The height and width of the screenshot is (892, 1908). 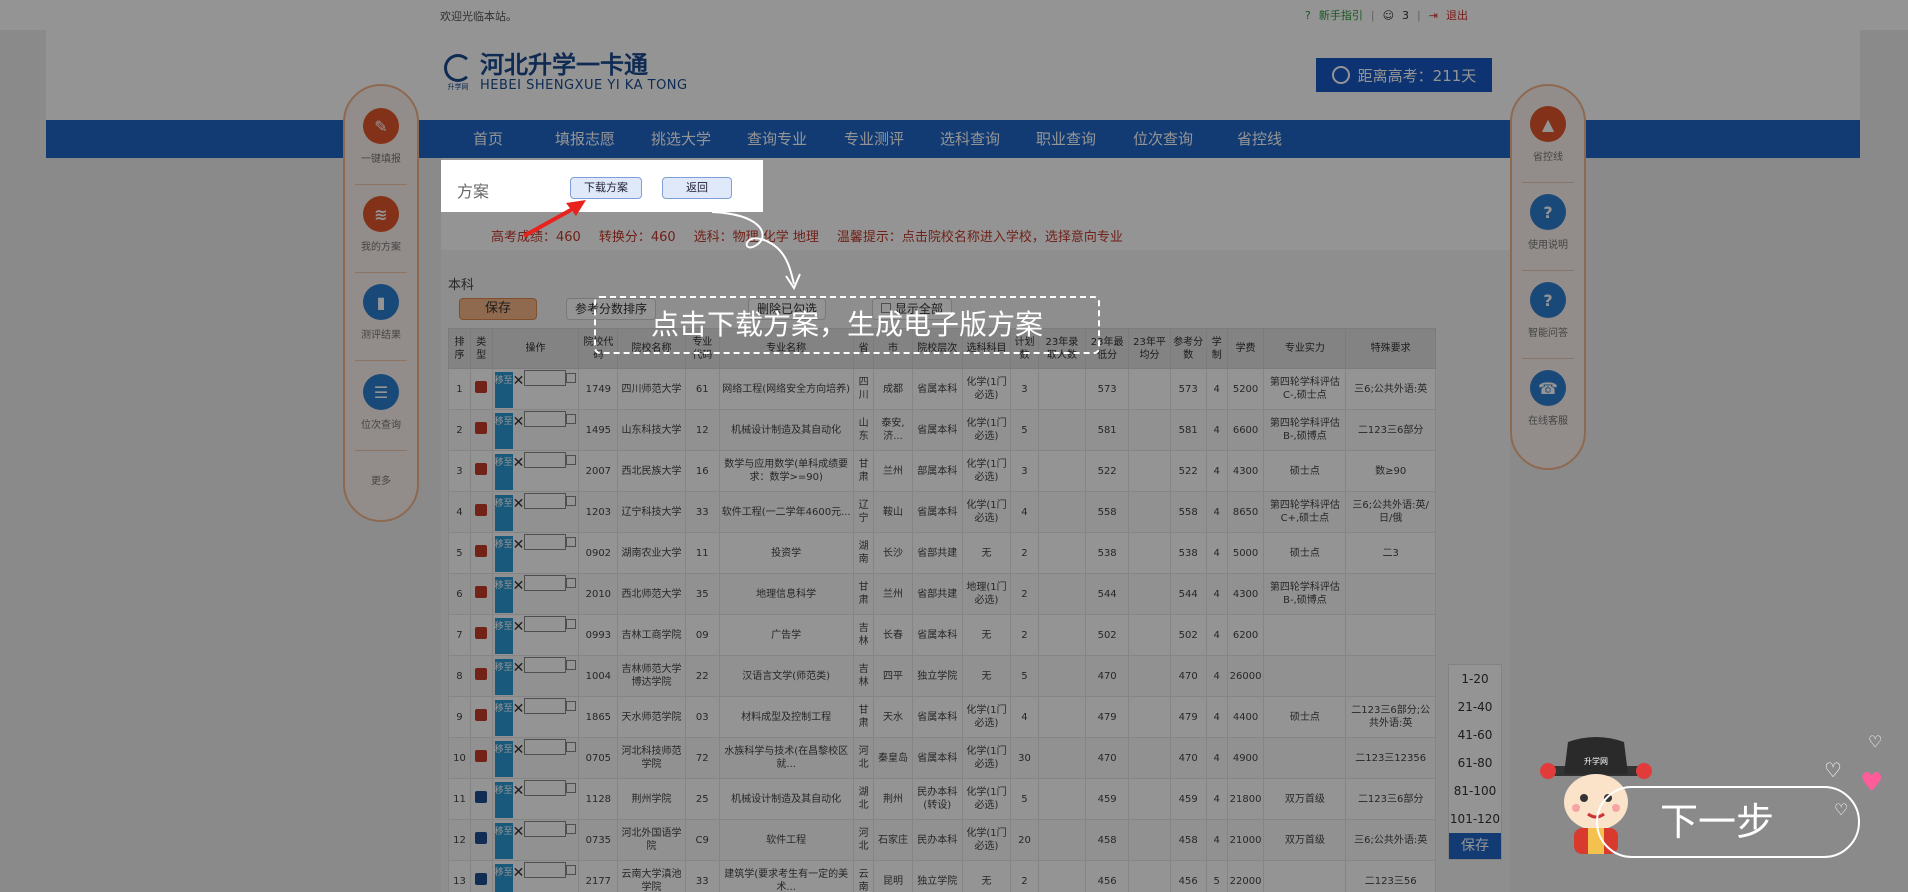 What do you see at coordinates (1872, 783) in the screenshot?
I see `heart-icon: ♥` at bounding box center [1872, 783].